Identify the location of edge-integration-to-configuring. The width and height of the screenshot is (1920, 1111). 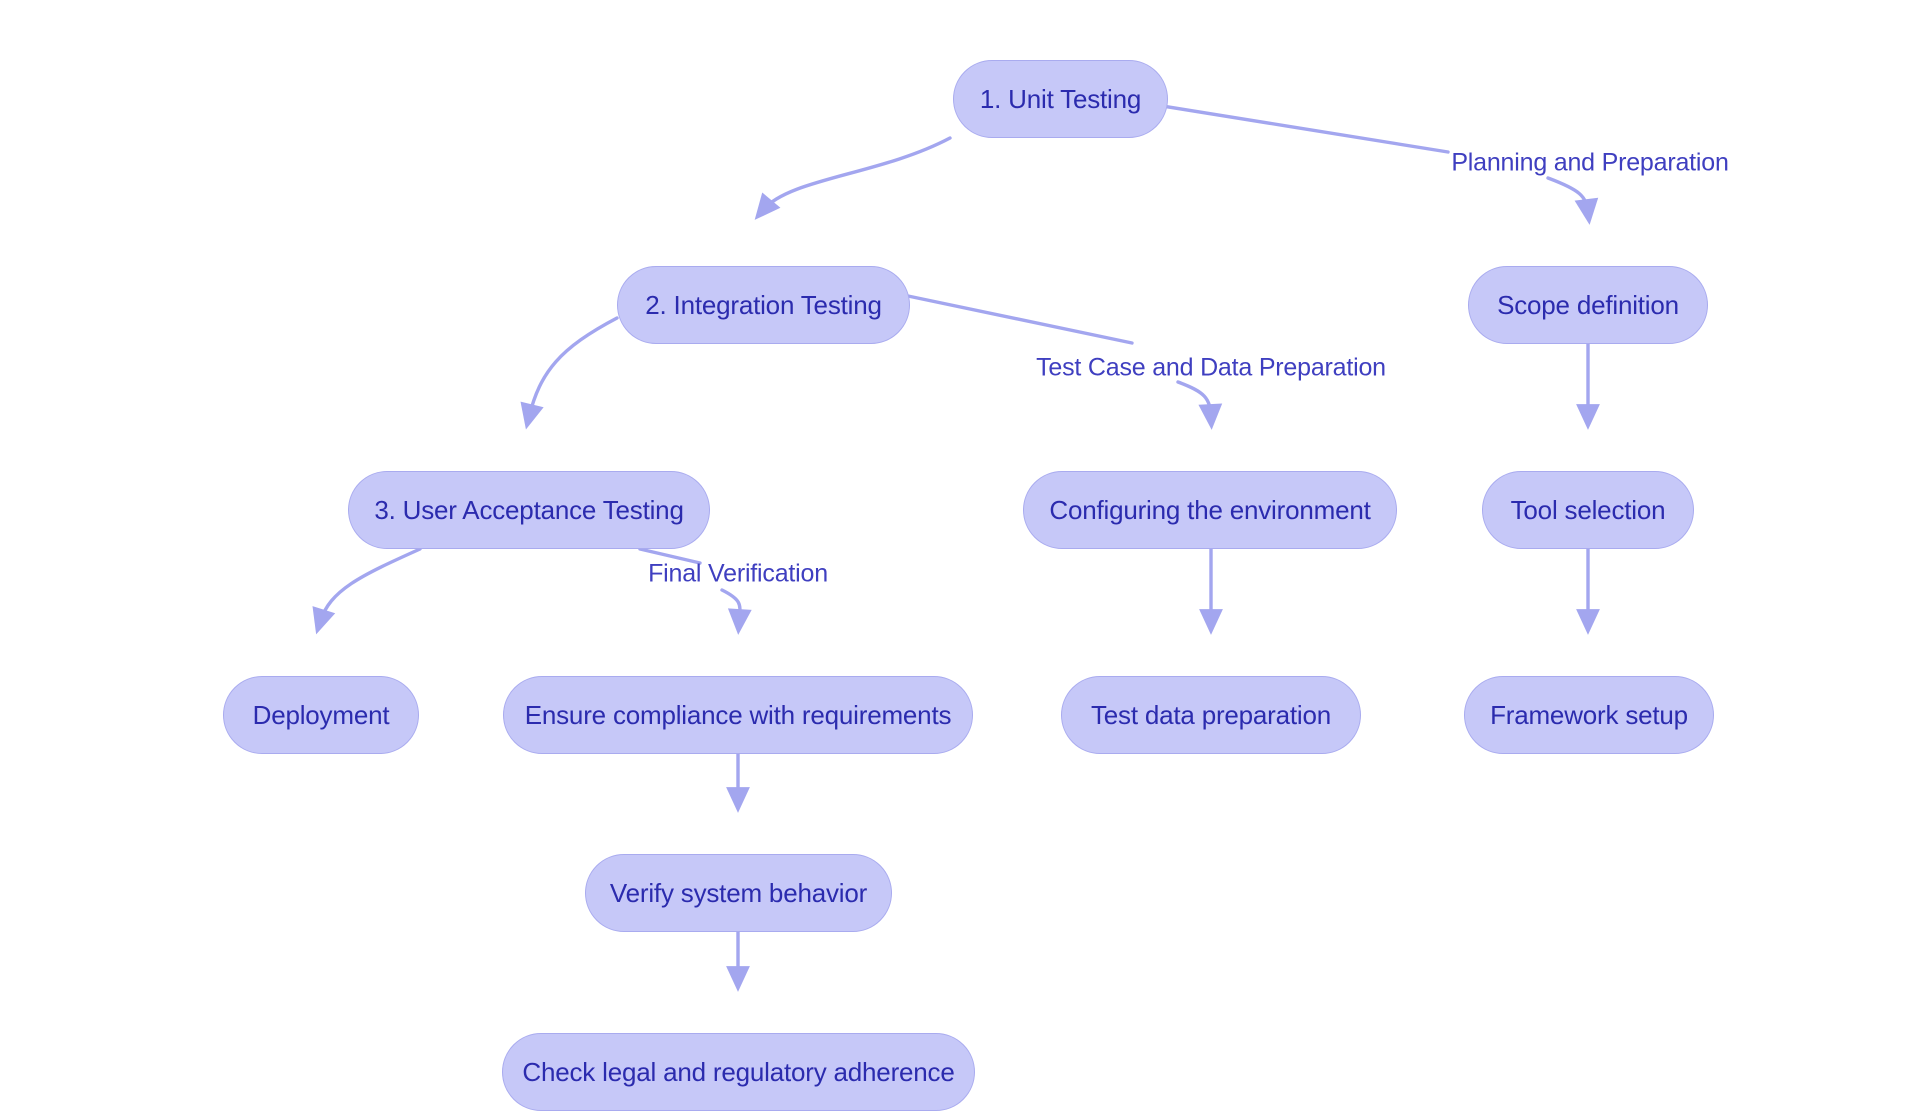
(1020, 319).